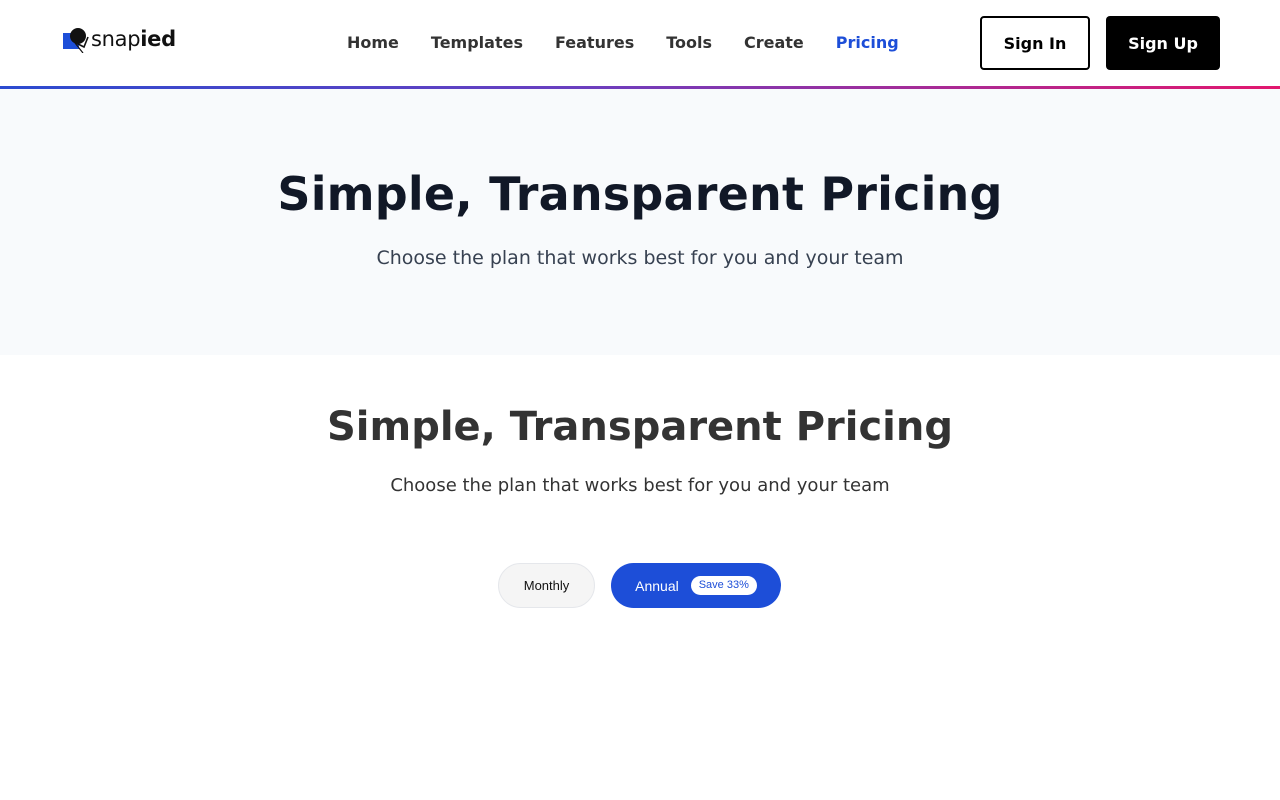 This screenshot has width=1280, height=800. I want to click on nav-pricing: Pricing, so click(867, 43).